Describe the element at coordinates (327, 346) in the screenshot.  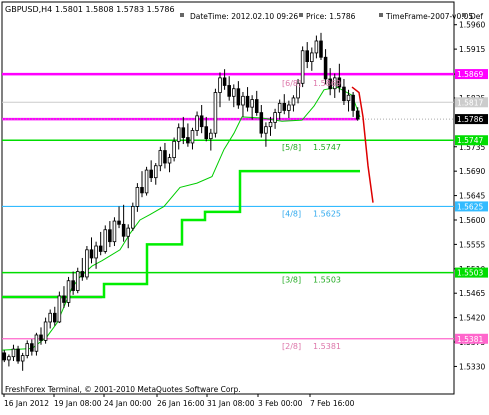
I see `level-value-2_8: 1.5381` at that location.